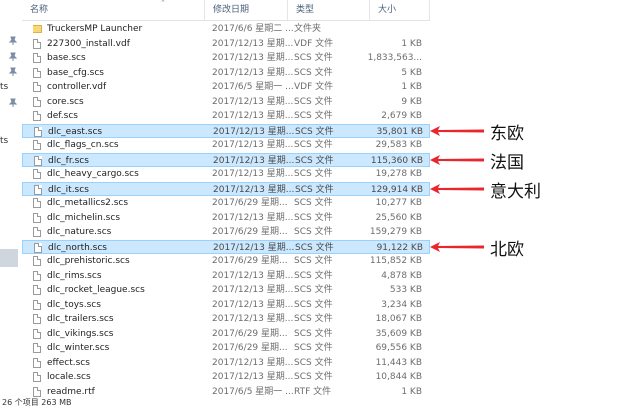 This screenshot has width=640, height=407. What do you see at coordinates (411, 72) in the screenshot?
I see `file-size: 5 KB` at bounding box center [411, 72].